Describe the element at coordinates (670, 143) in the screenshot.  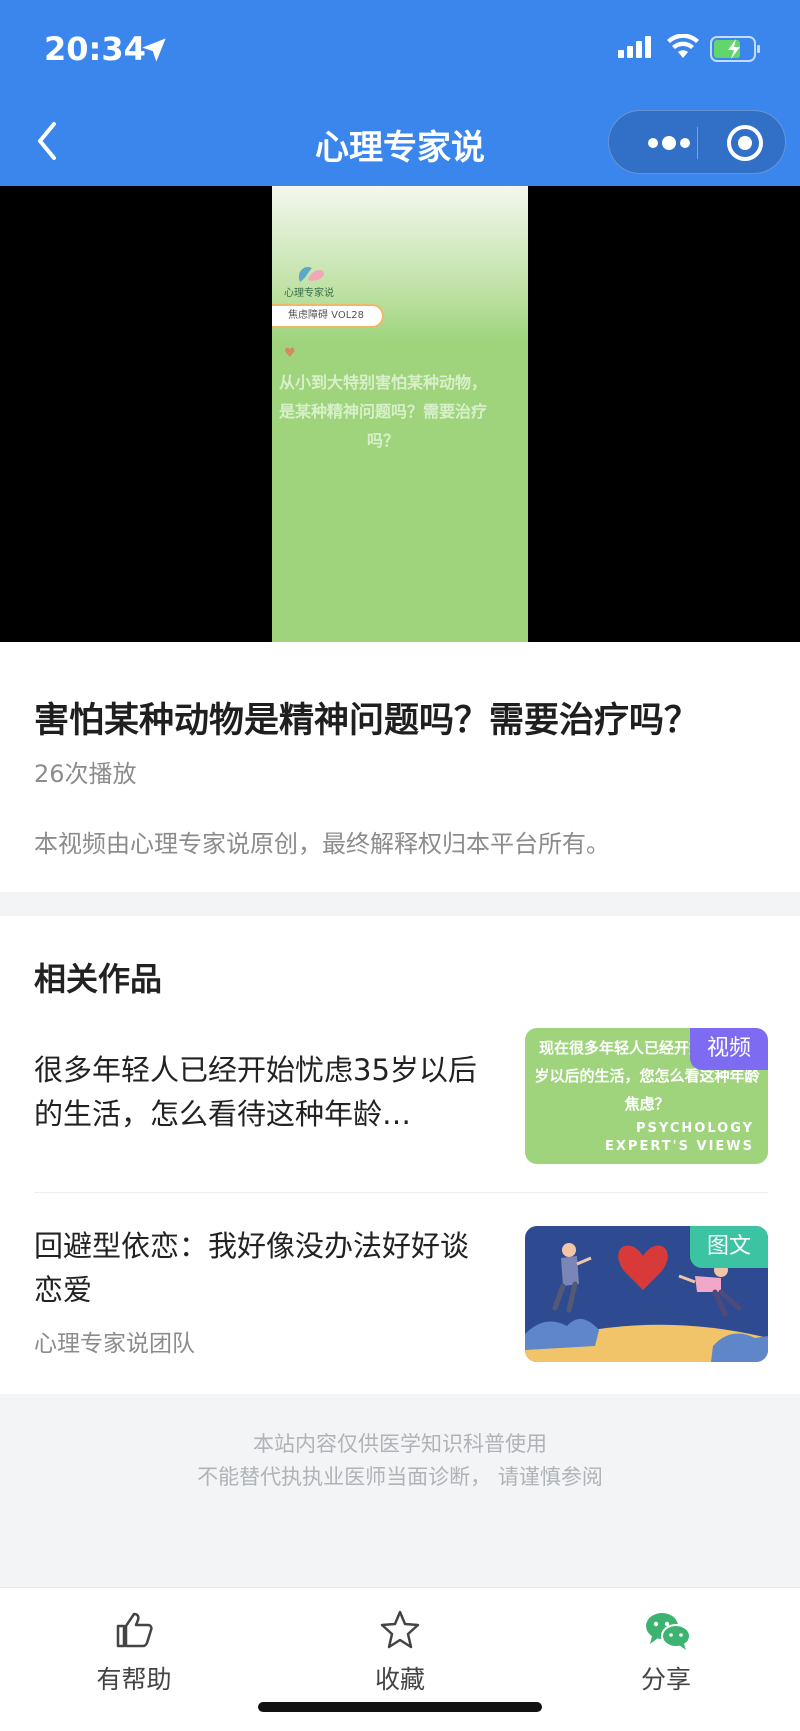
I see `more-options-icon` at that location.